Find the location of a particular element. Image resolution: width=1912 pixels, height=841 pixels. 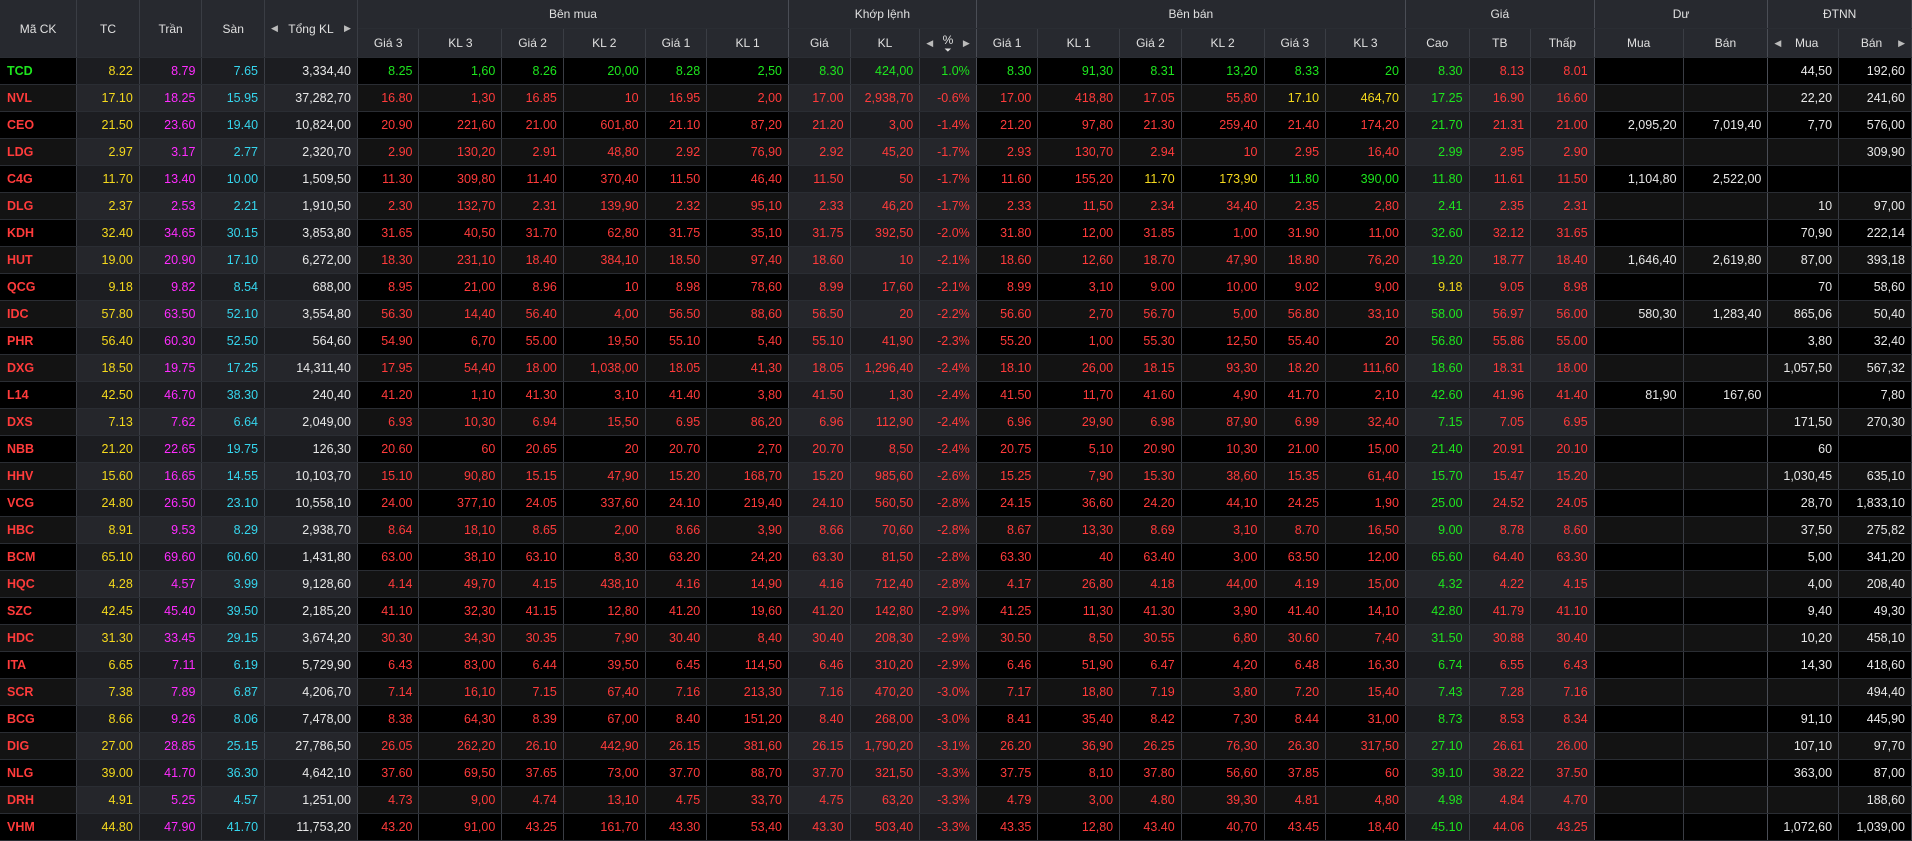

subcol-sell-1: KL 1 is located at coordinates (1079, 43).